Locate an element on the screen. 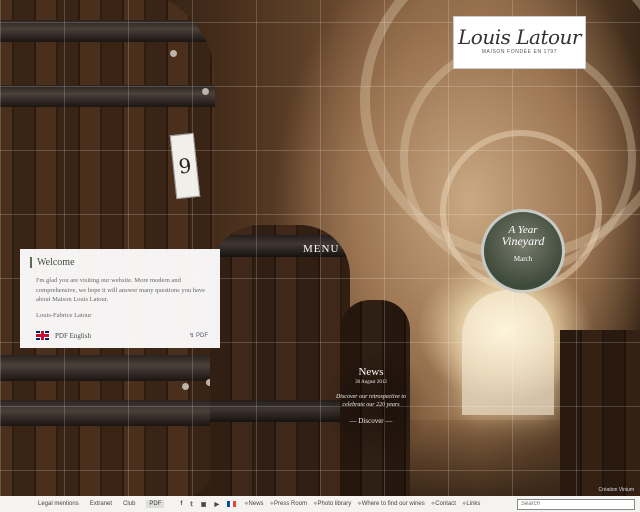 This screenshot has width=640, height=512. menu-button: MENU is located at coordinates (321, 249).